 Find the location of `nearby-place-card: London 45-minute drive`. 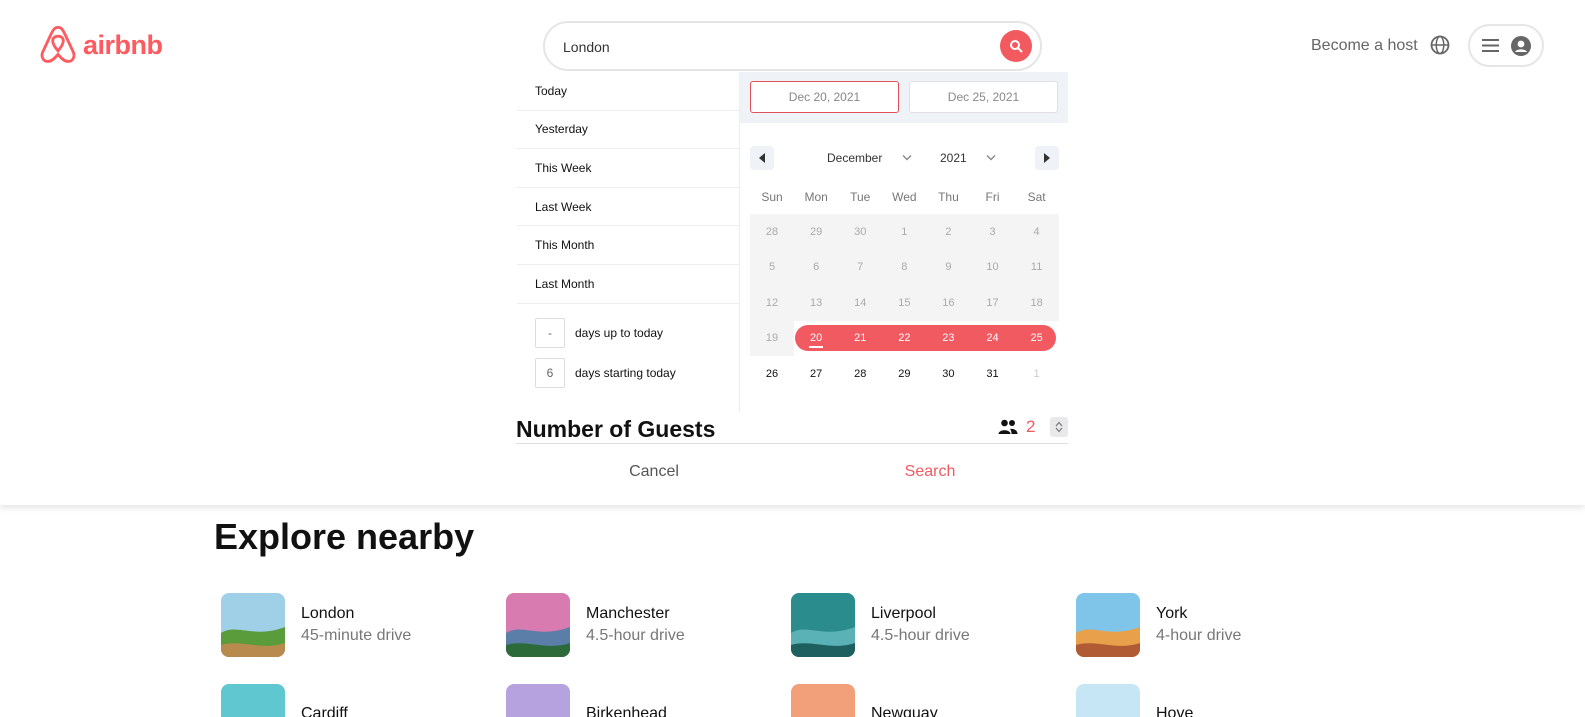

nearby-place-card: London 45-minute drive is located at coordinates (363, 625).